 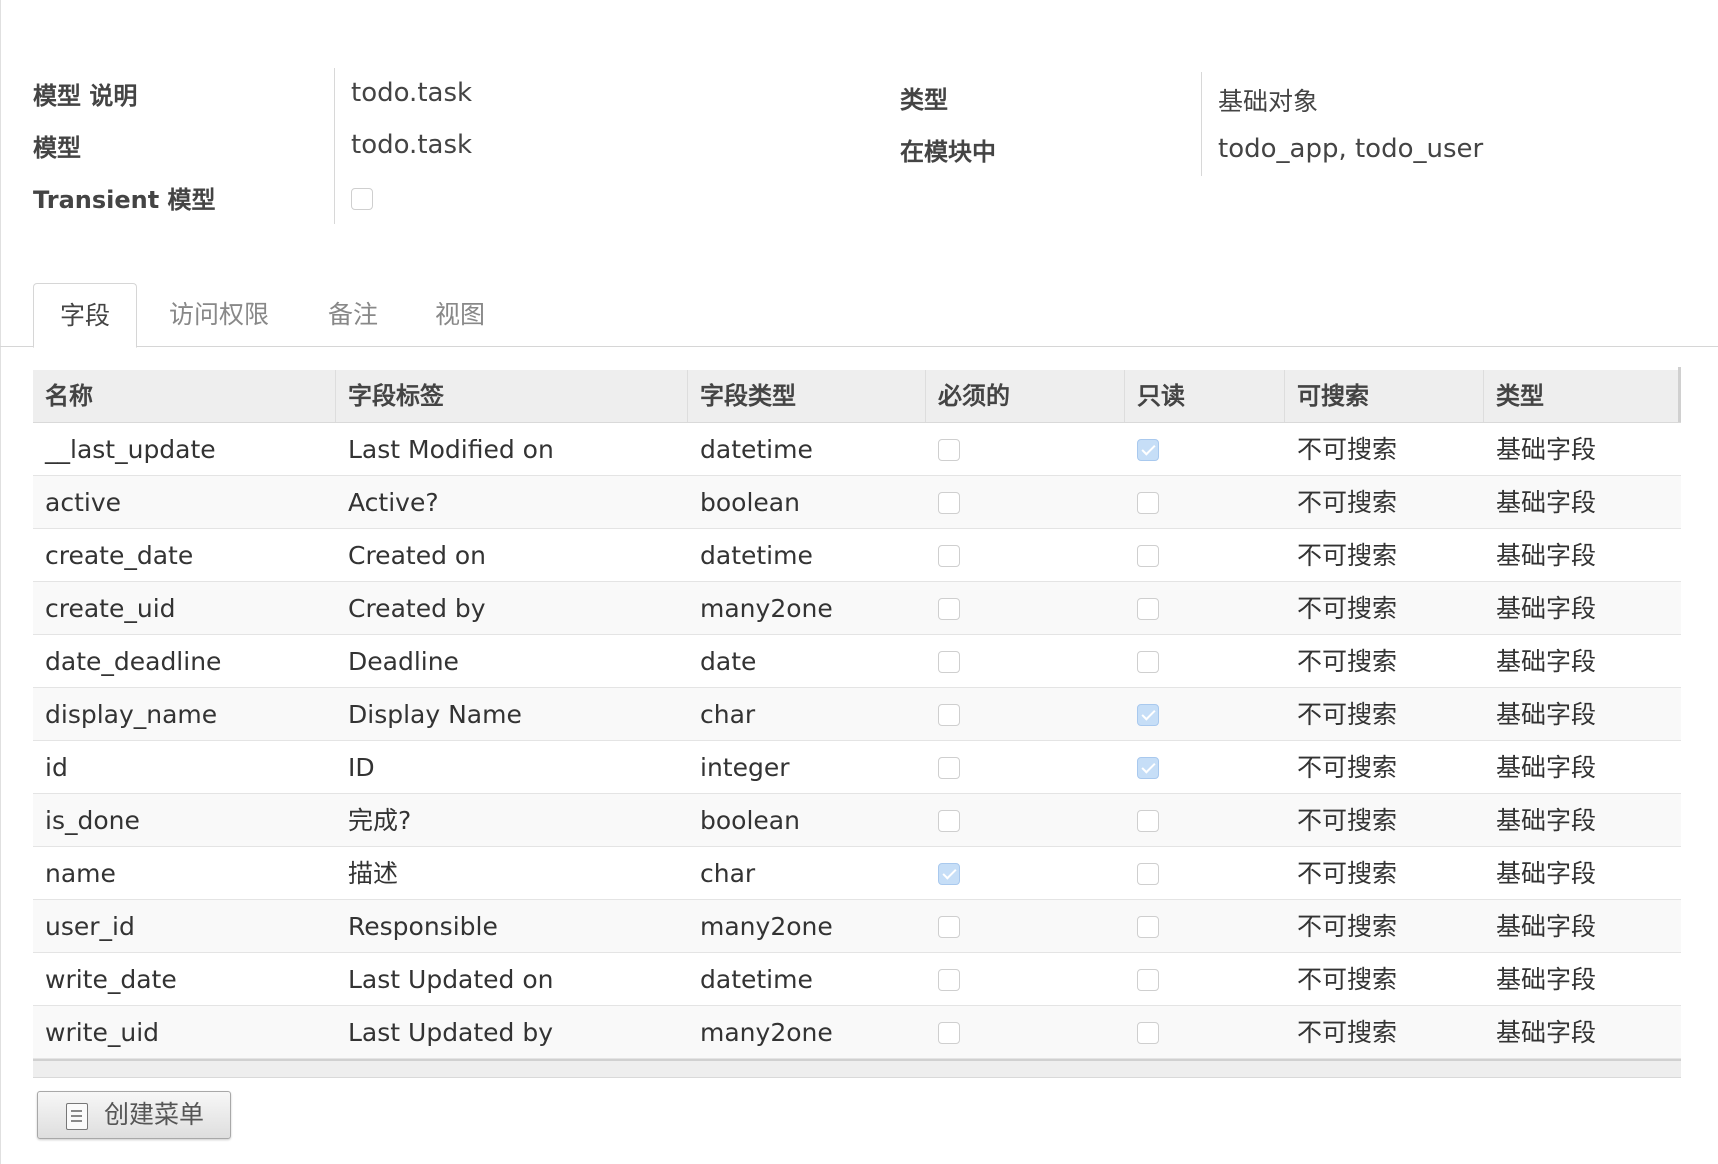 I want to click on transient-checkbox-wrap, so click(x=362, y=199).